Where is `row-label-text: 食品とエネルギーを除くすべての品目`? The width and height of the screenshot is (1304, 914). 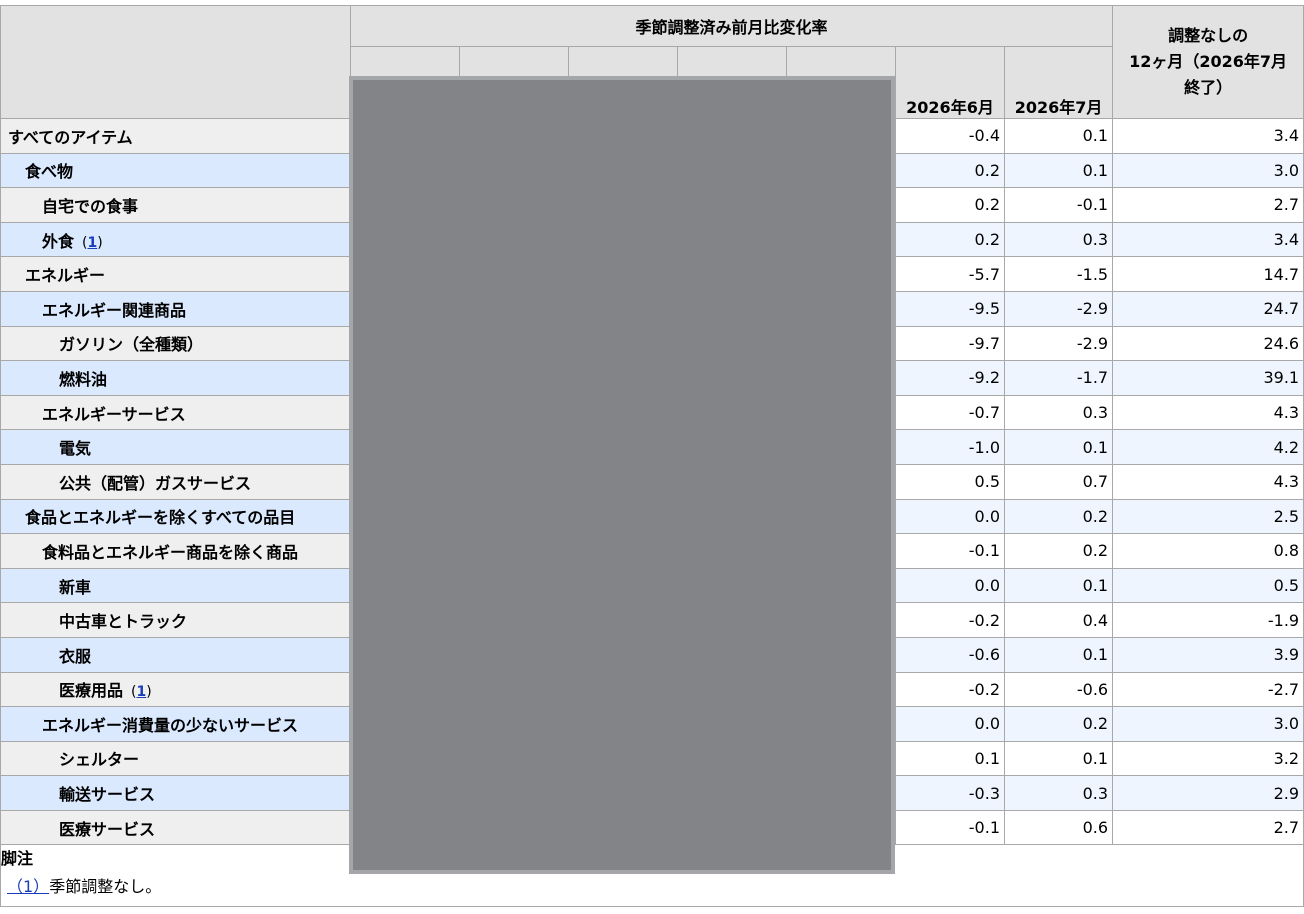 row-label-text: 食品とエネルギーを除くすべての品目 is located at coordinates (160, 518).